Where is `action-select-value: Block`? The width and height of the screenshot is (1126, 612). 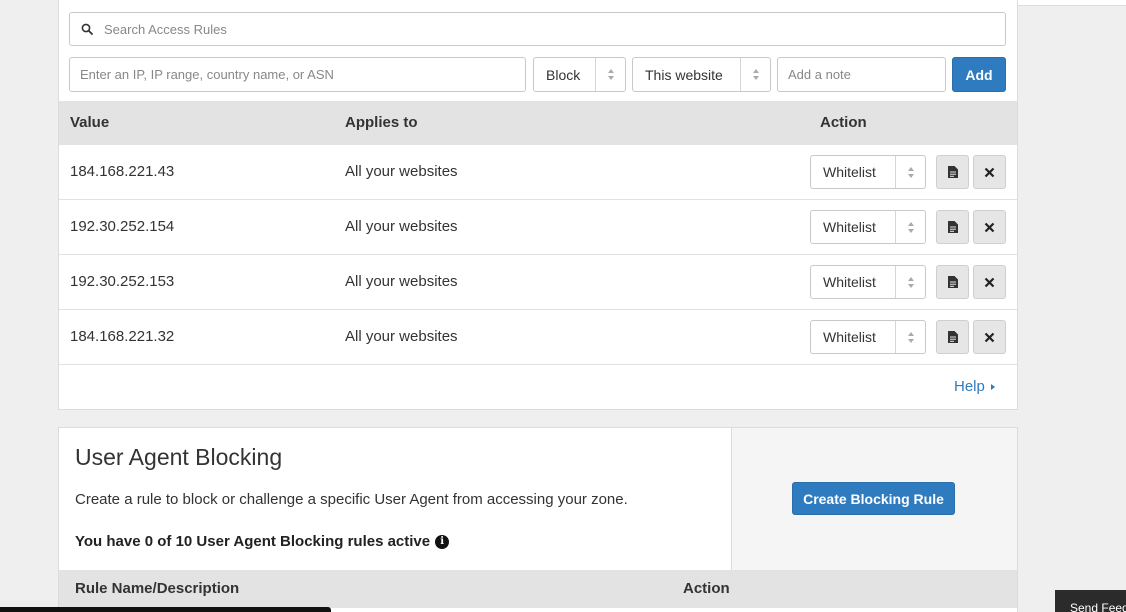
action-select-value: Block is located at coordinates (563, 74).